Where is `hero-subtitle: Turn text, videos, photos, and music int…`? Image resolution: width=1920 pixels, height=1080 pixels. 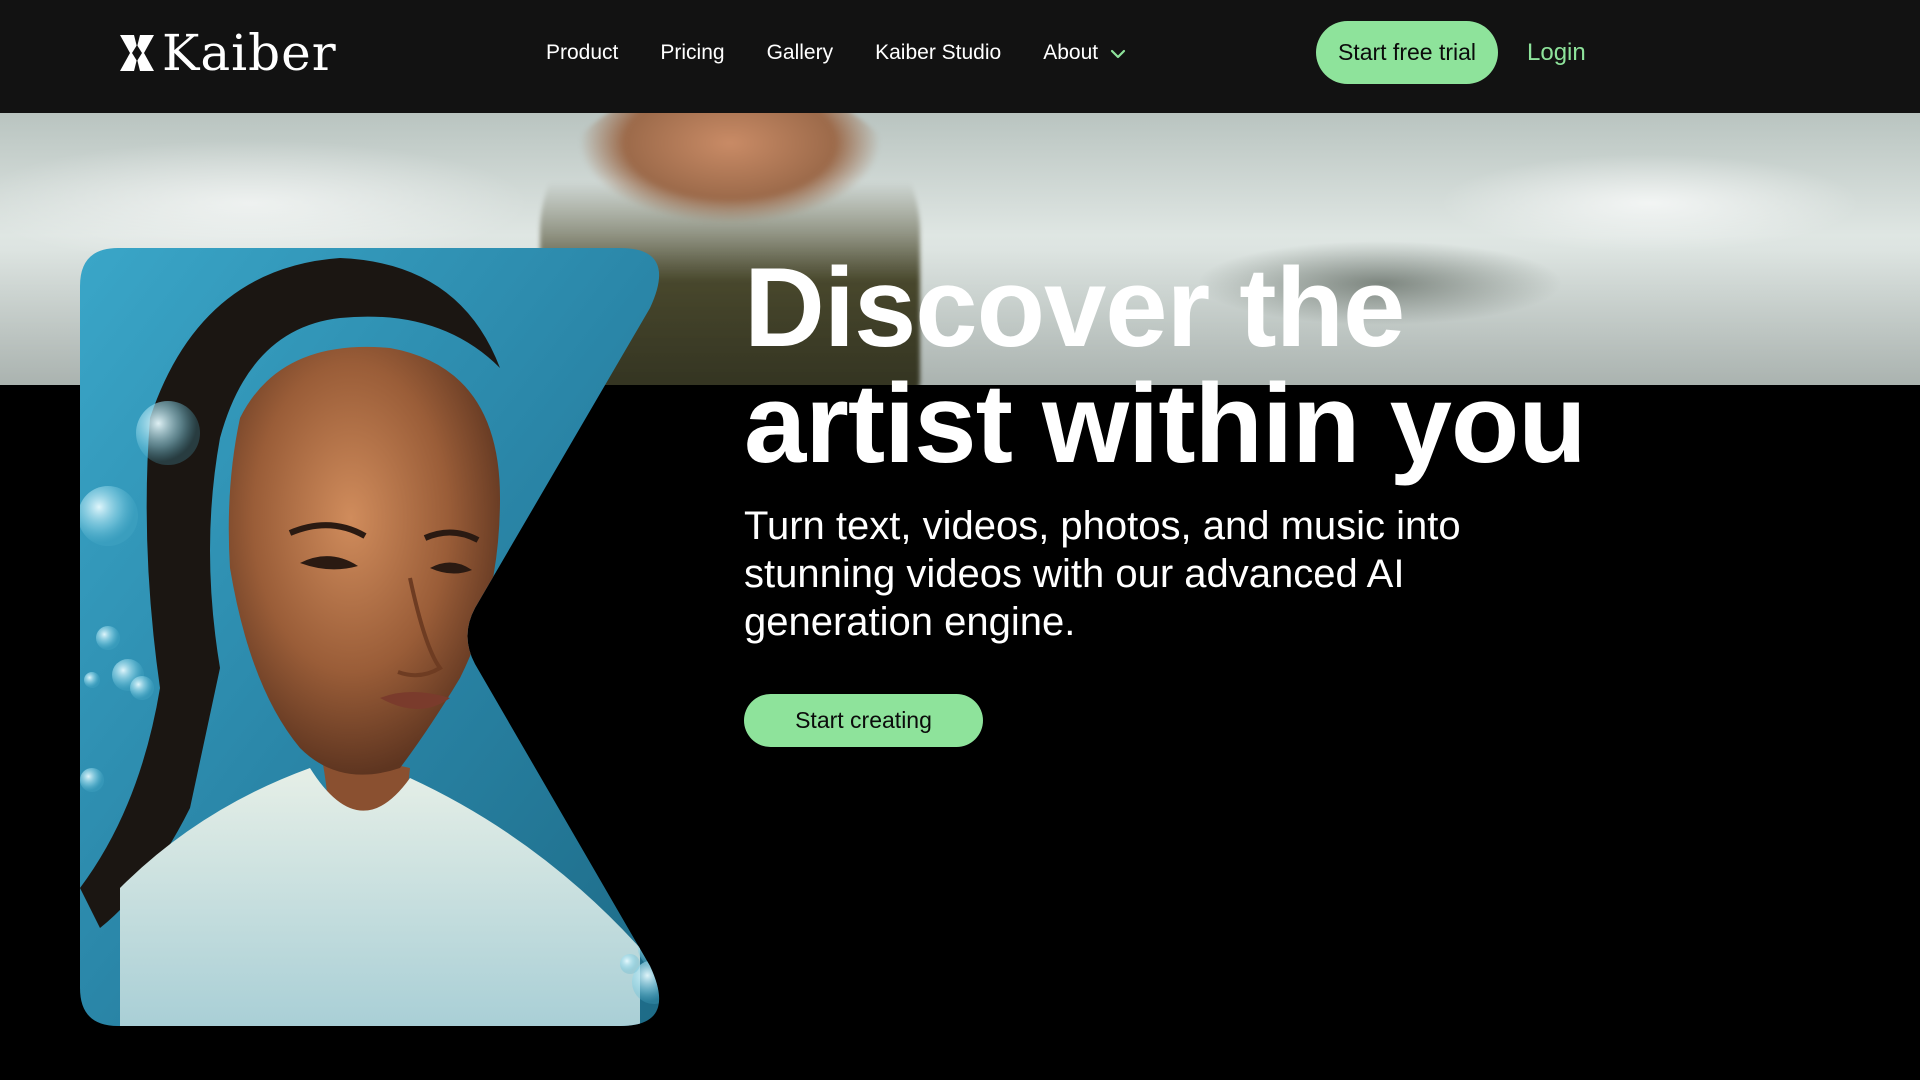 hero-subtitle: Turn text, videos, photos, and music int… is located at coordinates (1102, 574).